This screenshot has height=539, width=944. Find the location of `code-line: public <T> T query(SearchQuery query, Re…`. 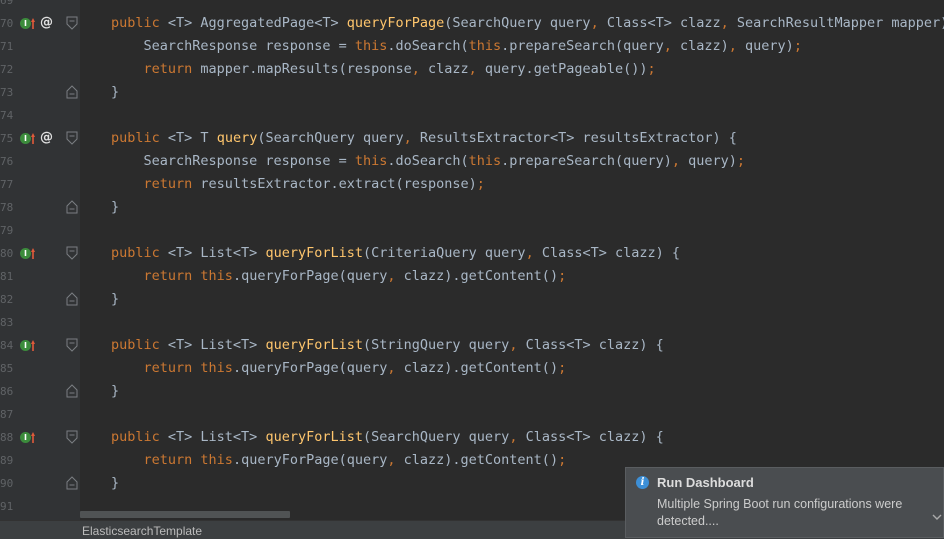

code-line: public <T> T query(SearchQuery query, Re… is located at coordinates (424, 138).